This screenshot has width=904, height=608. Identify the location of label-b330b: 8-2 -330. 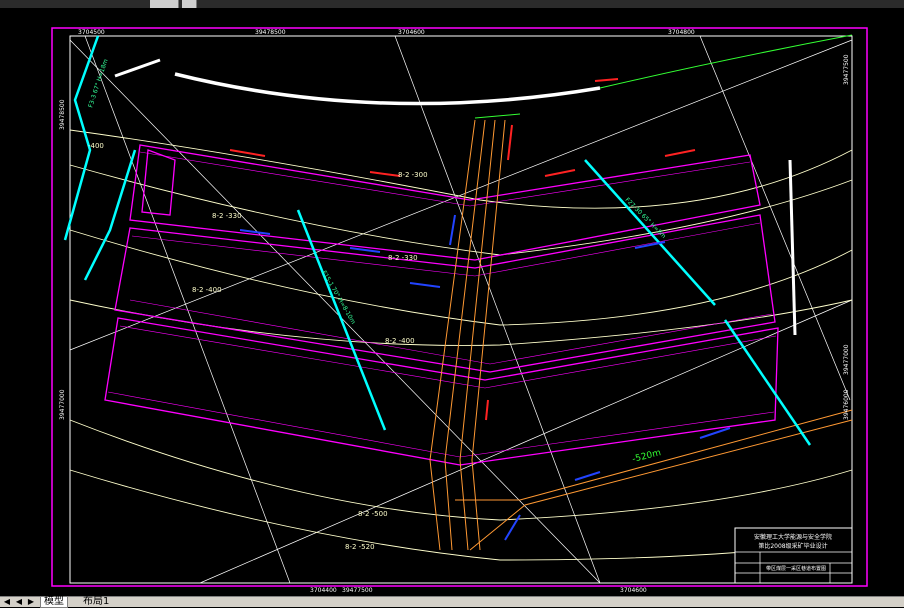
(403, 258).